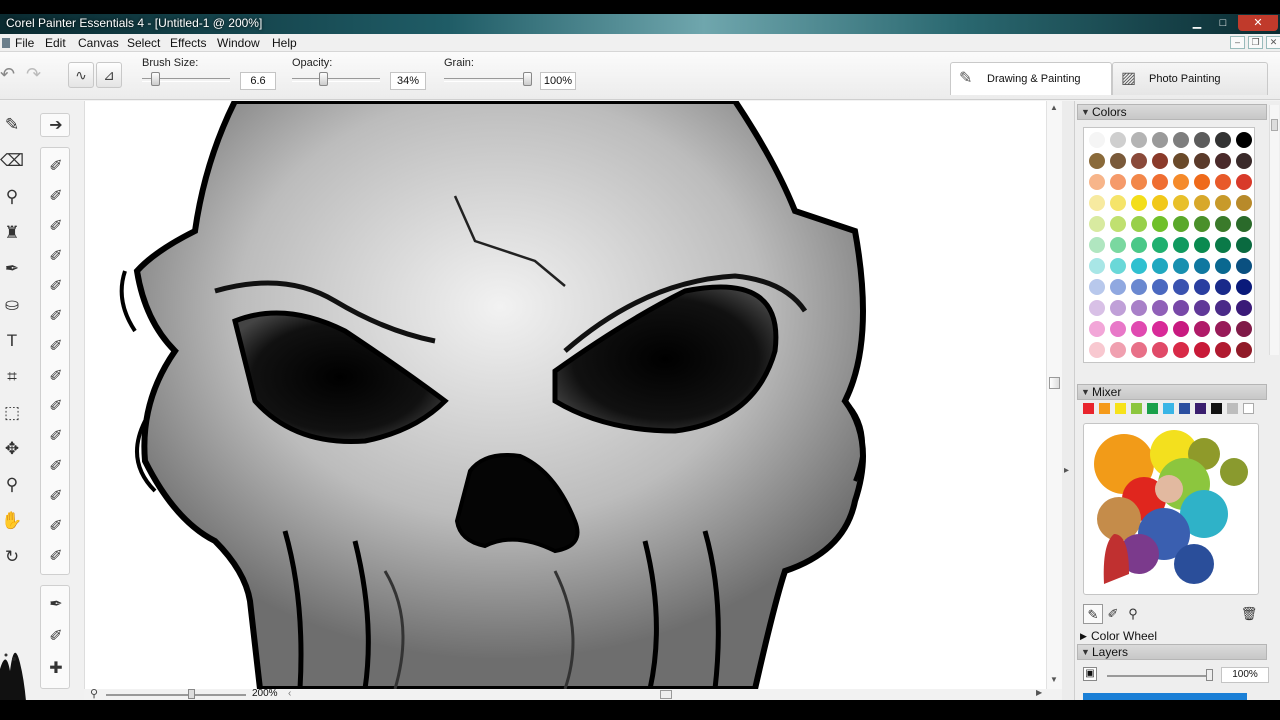 This screenshot has width=1280, height=720. What do you see at coordinates (527, 79) in the screenshot?
I see `grain-thumb` at bounding box center [527, 79].